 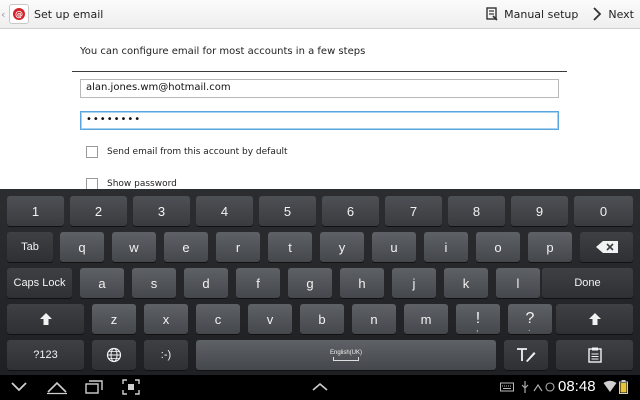 I want to click on key-4: 4, so click(x=224, y=211).